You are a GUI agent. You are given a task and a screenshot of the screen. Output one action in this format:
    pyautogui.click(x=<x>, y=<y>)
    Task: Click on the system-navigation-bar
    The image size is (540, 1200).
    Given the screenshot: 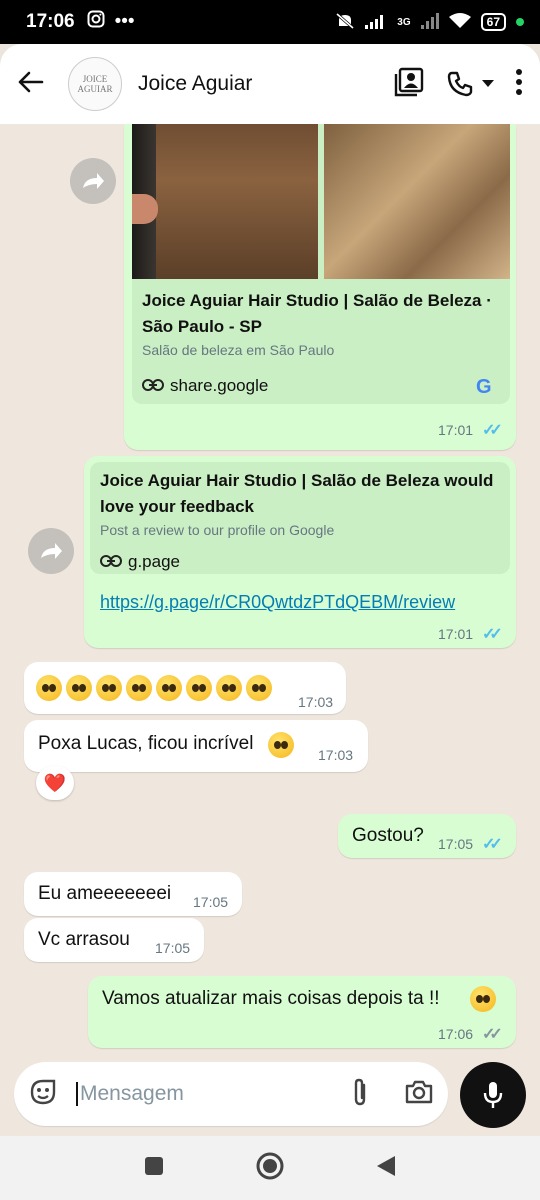 What is the action you would take?
    pyautogui.click(x=270, y=1168)
    